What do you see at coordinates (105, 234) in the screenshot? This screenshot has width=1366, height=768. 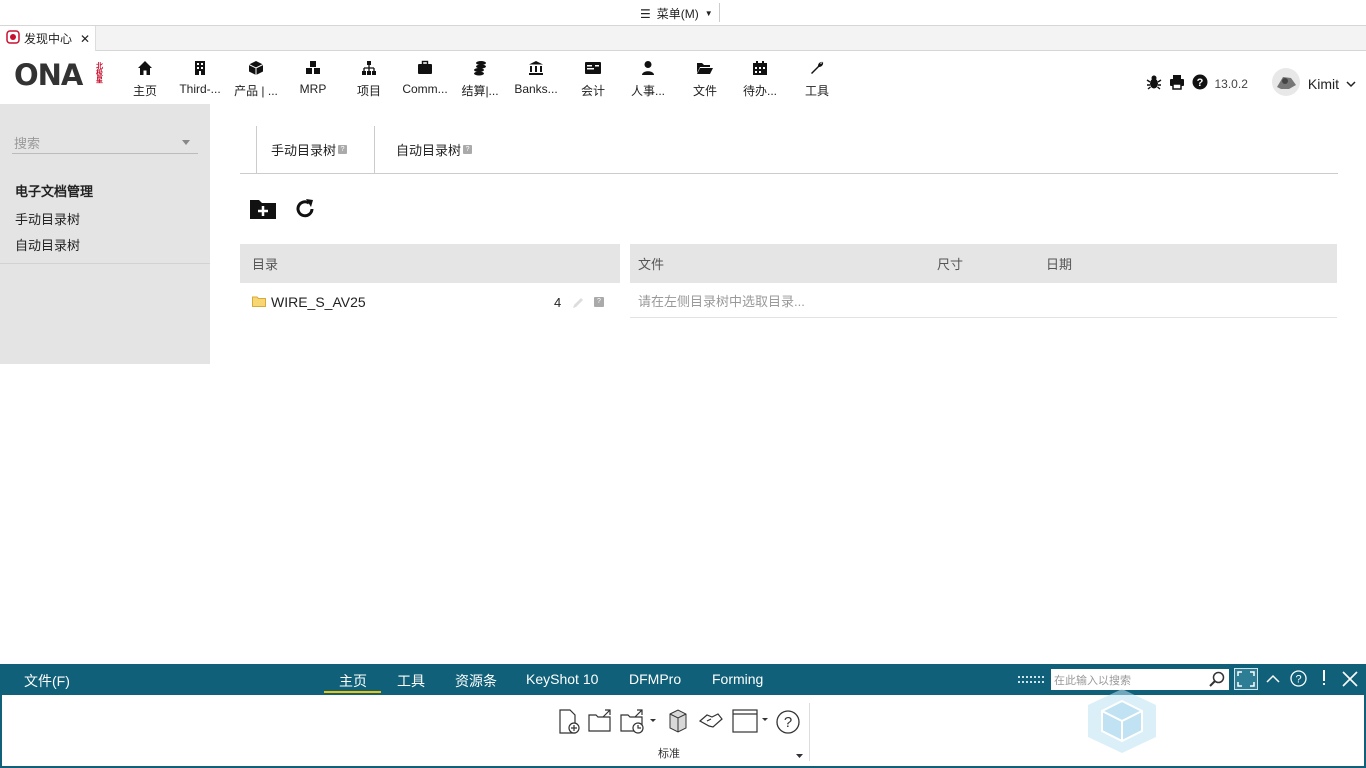 I see `sidebar: 搜索 电子文档管理 手动目录树 自动目录树` at bounding box center [105, 234].